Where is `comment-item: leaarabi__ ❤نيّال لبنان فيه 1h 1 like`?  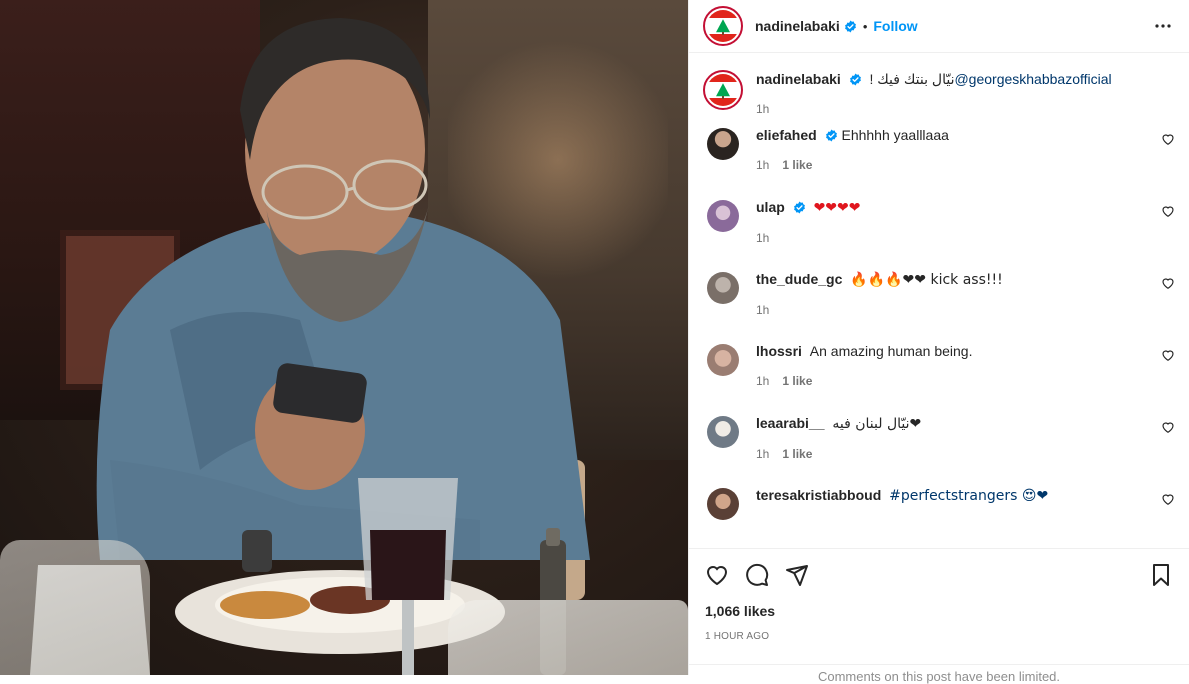 comment-item: leaarabi__ ❤نيّال لبنان فيه 1h 1 like is located at coordinates (939, 450).